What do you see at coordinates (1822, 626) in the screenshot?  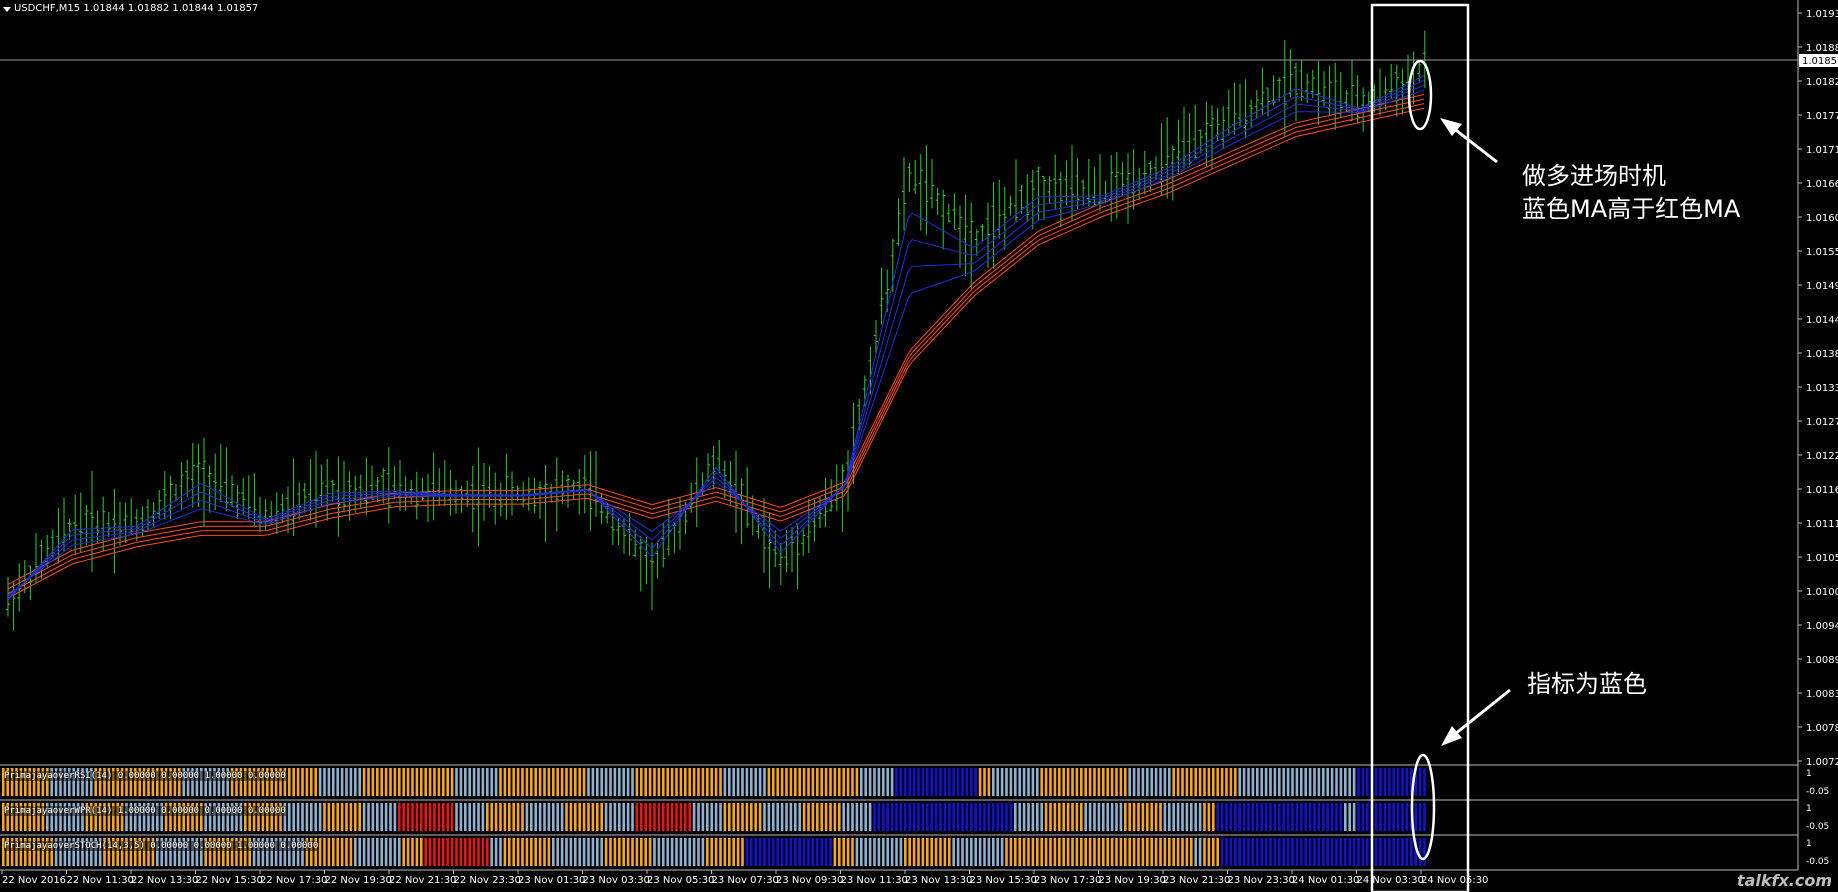 I see `price-tick-label: 1.00945` at bounding box center [1822, 626].